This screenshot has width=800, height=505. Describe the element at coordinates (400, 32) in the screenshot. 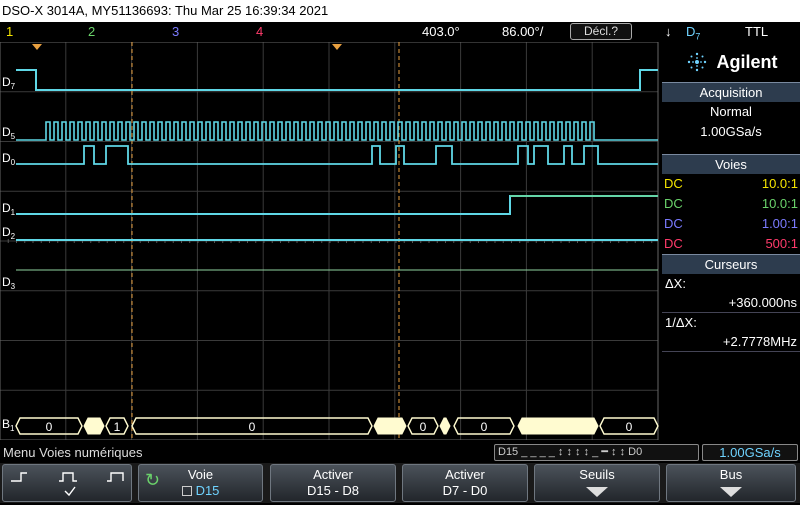

I see `channel-status-bar: 1 2 3 4 403.0° 86.00°/ Décl.? ↓ D7 TTL` at that location.